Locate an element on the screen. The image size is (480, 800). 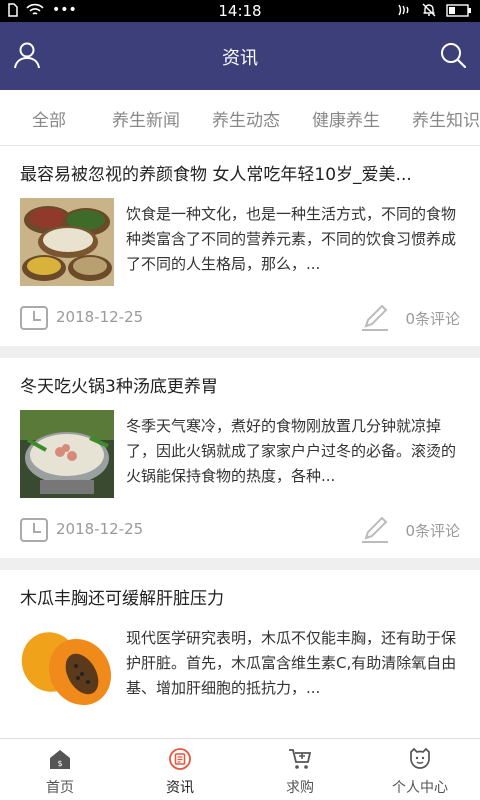
category-tabs: 全部 养生新闻 养生动态 健康养生 养生知识 is located at coordinates (240, 118).